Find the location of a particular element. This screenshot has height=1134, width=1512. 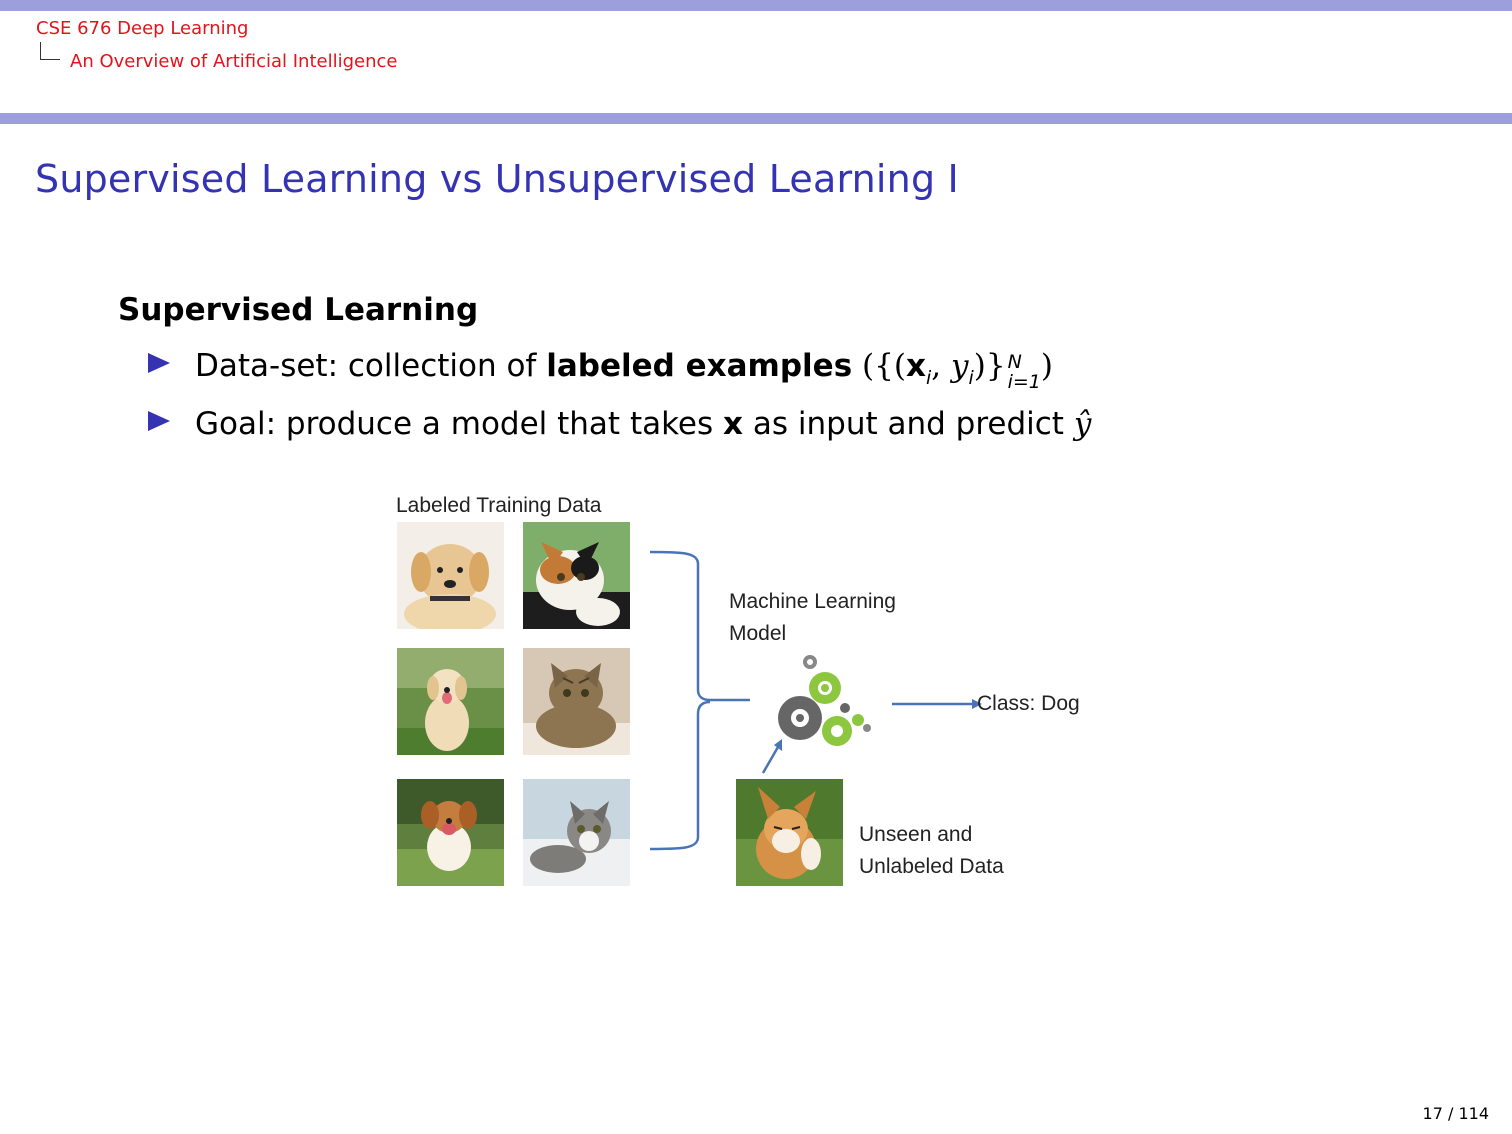

class-dog-label: Class: Dog is located at coordinates (1028, 703).